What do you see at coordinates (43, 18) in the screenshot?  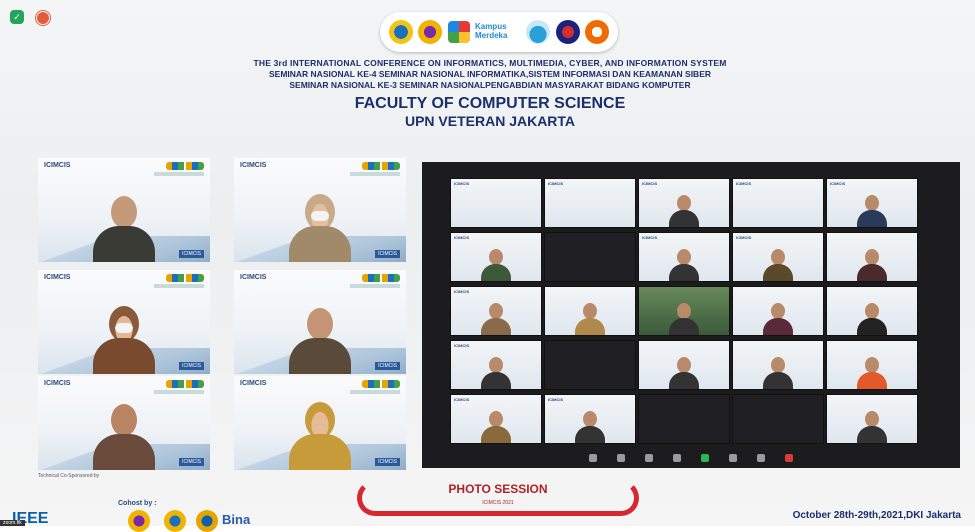 I see `record-indicator-icon` at bounding box center [43, 18].